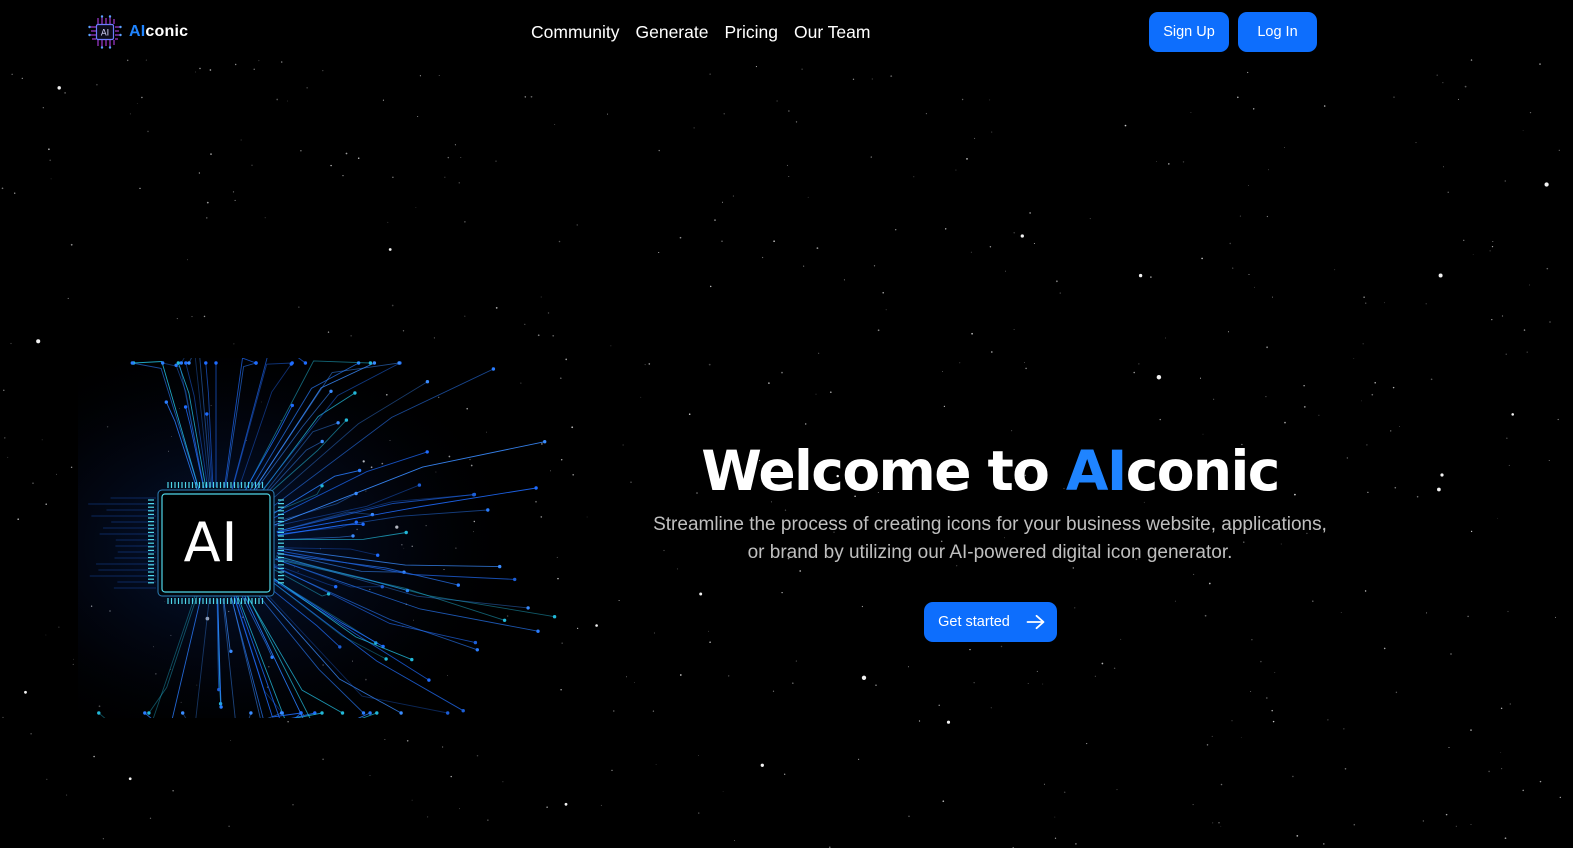  Describe the element at coordinates (1035, 622) in the screenshot. I see `arrow-right-icon` at that location.